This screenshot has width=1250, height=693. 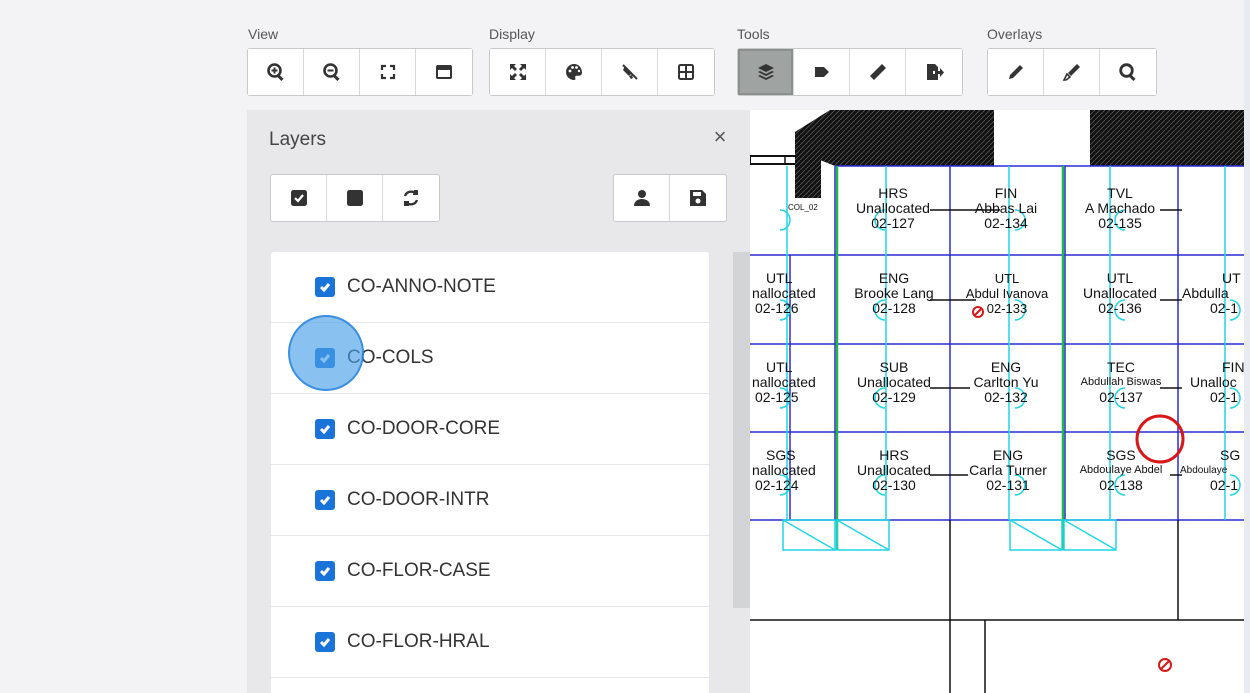 I want to click on layer-actions-group, so click(x=355, y=198).